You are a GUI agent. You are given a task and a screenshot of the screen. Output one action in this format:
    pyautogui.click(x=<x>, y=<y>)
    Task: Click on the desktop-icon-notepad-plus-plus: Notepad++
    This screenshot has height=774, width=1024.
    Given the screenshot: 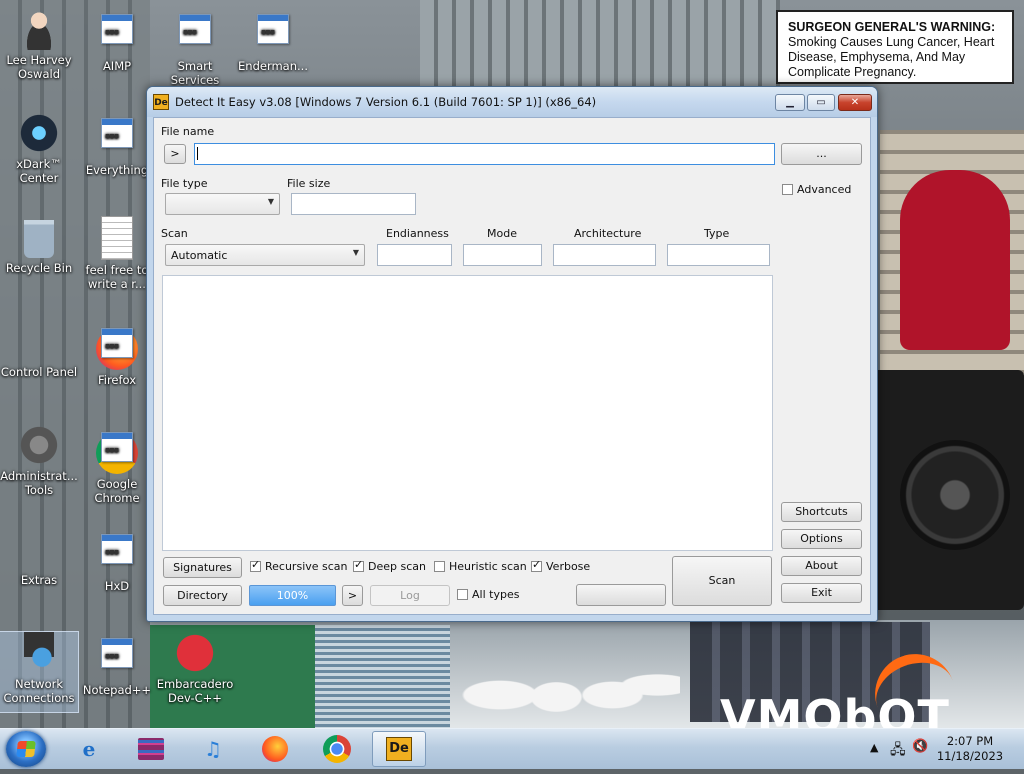 What is the action you would take?
    pyautogui.click(x=117, y=664)
    